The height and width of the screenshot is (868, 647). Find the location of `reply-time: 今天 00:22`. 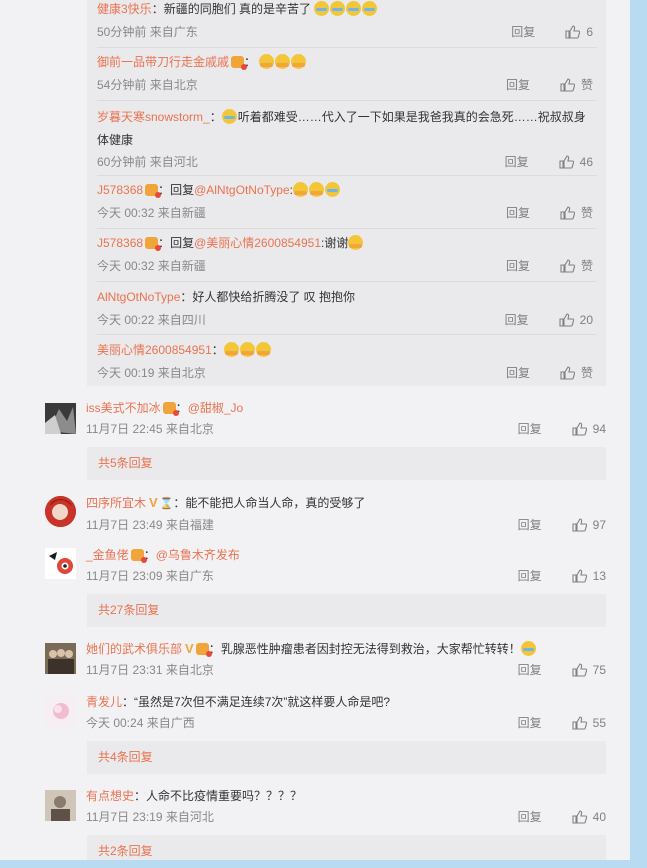

reply-time: 今天 00:22 is located at coordinates (126, 320).